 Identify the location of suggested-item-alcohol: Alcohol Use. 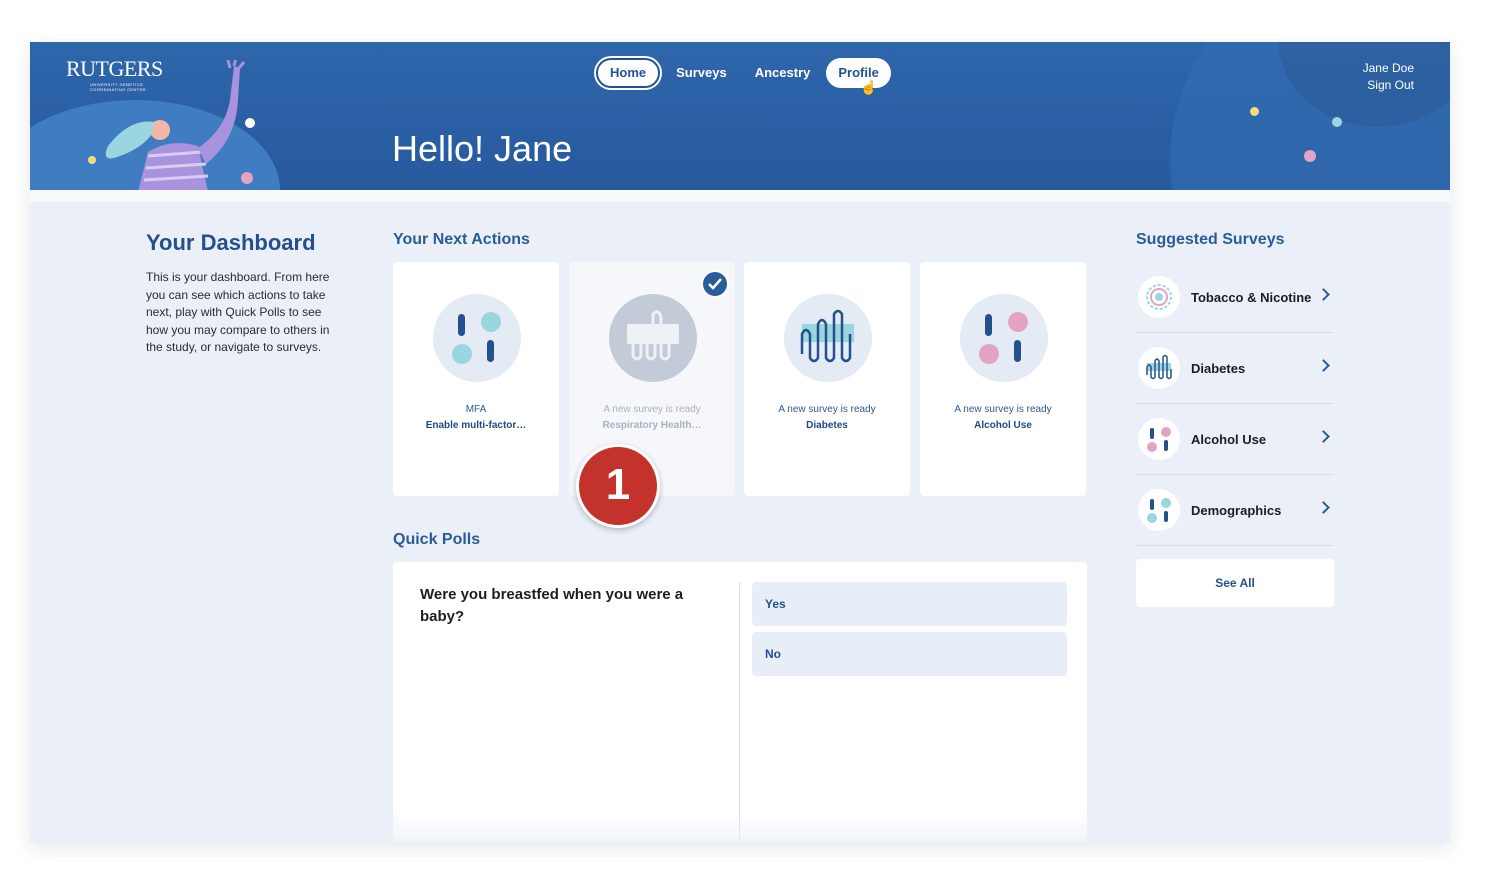
(1235, 439).